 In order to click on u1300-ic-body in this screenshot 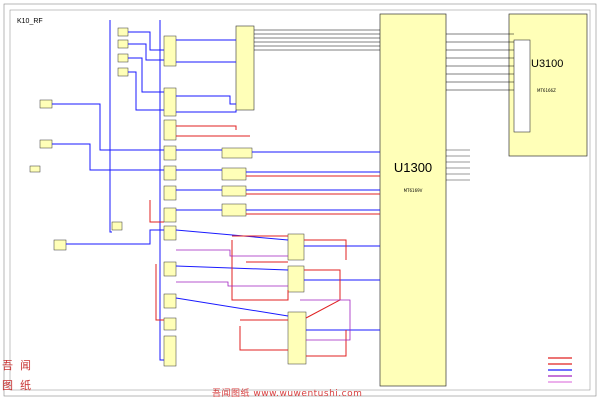, I will do `click(413, 200)`.